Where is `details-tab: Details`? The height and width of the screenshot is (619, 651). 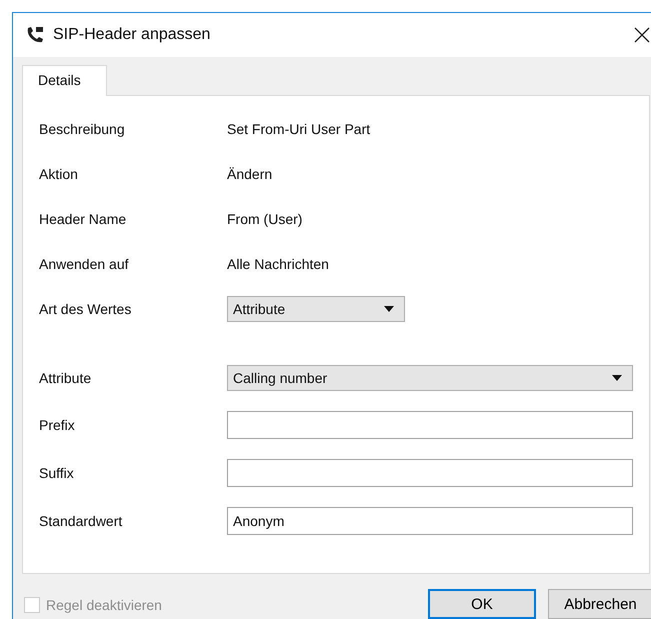 details-tab: Details is located at coordinates (64, 80).